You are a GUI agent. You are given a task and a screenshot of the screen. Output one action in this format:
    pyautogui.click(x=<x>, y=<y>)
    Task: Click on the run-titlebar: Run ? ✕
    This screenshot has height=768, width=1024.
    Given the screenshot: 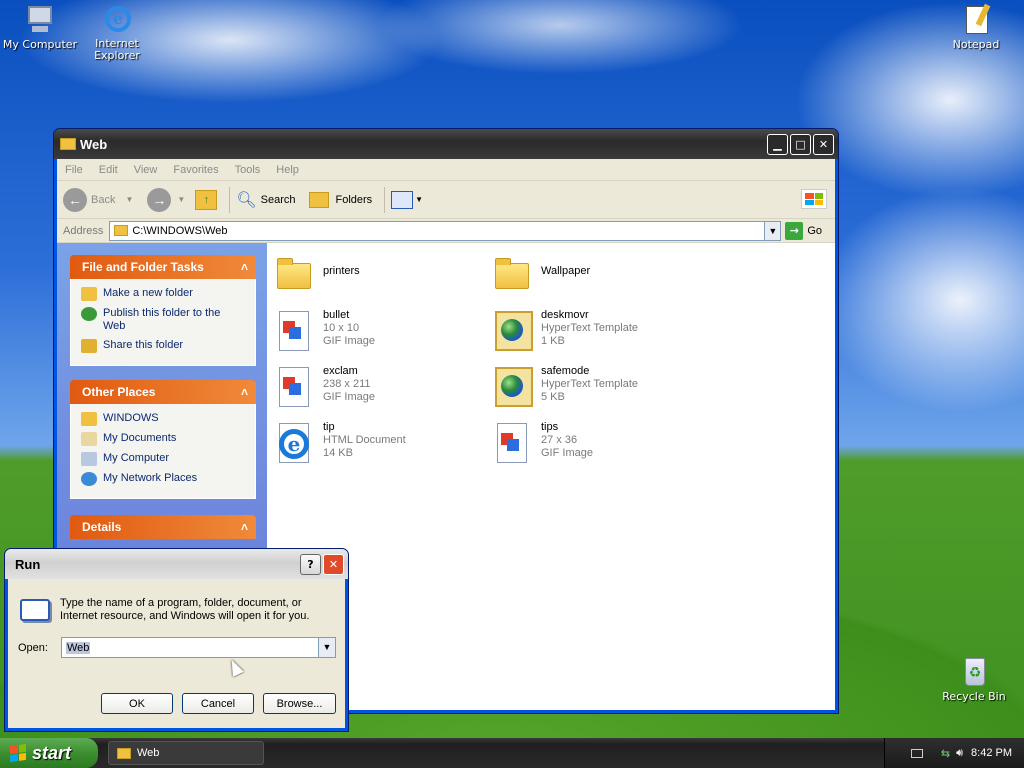 What is the action you would take?
    pyautogui.click(x=176, y=564)
    